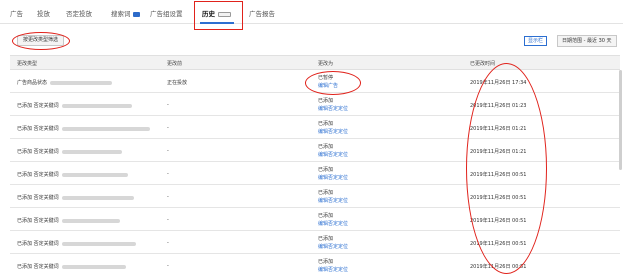 Image resolution: width=623 pixels, height=274 pixels. Describe the element at coordinates (121, 14) in the screenshot. I see `tab-search-terms-label: 搜索词` at that location.